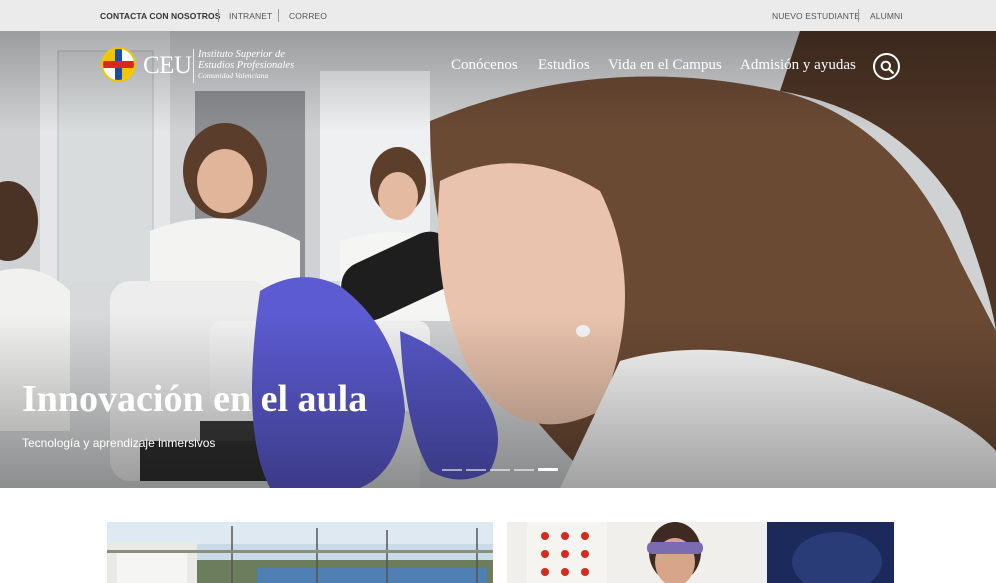 This screenshot has height=583, width=996. What do you see at coordinates (484, 65) in the screenshot?
I see `nav-conocenos: Conócenos` at bounding box center [484, 65].